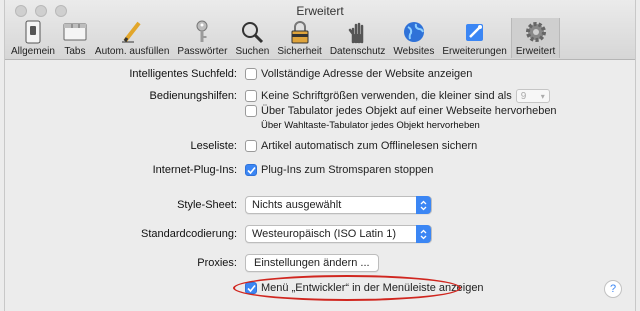  Describe the element at coordinates (252, 32) in the screenshot. I see `magnifier-icon` at that location.